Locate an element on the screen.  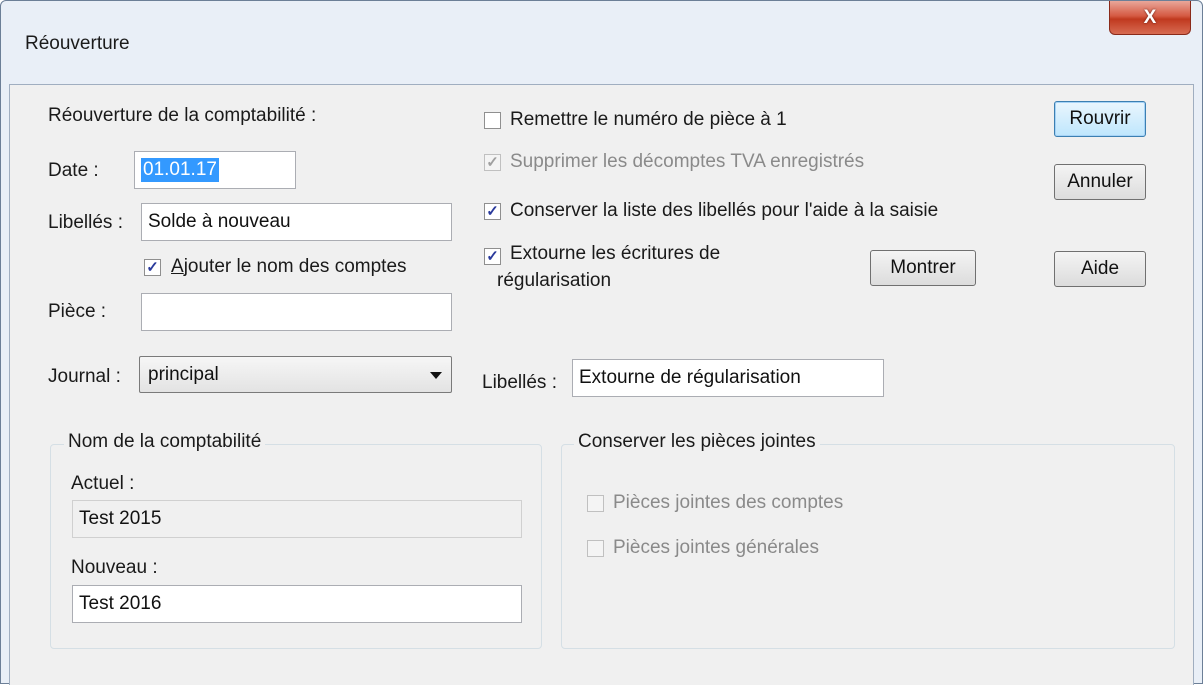
date-field: 01.01.17 is located at coordinates (215, 170).